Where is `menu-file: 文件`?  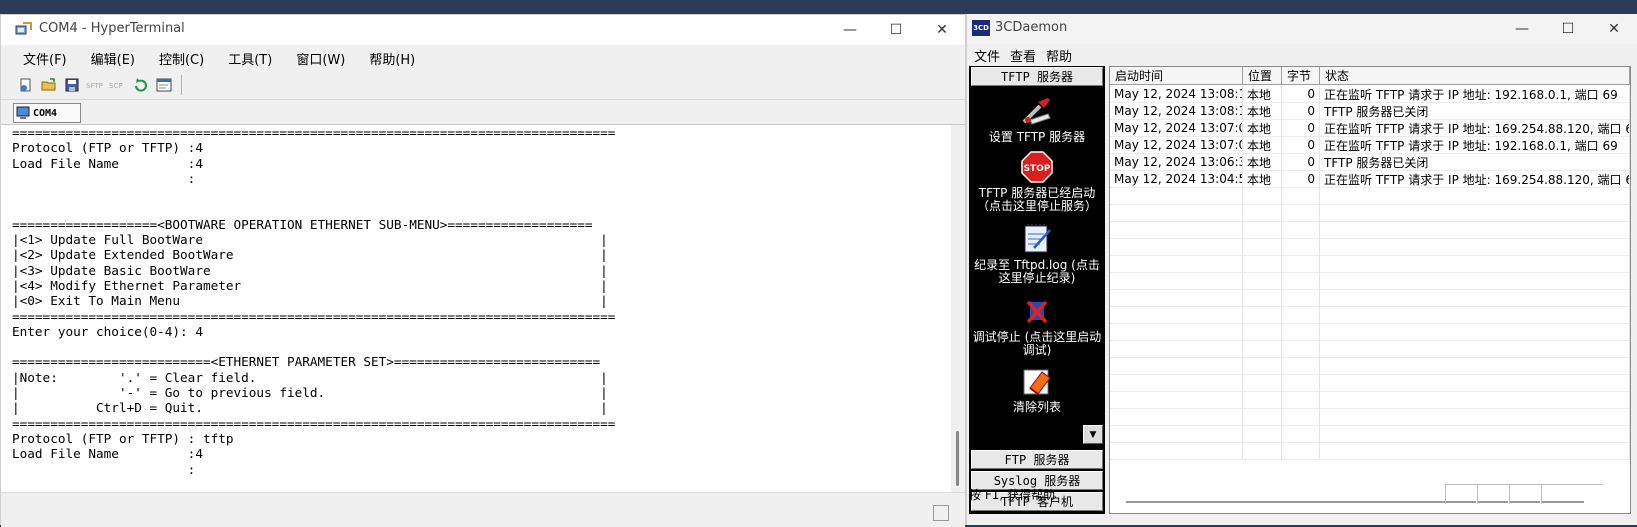
menu-file: 文件 is located at coordinates (987, 55).